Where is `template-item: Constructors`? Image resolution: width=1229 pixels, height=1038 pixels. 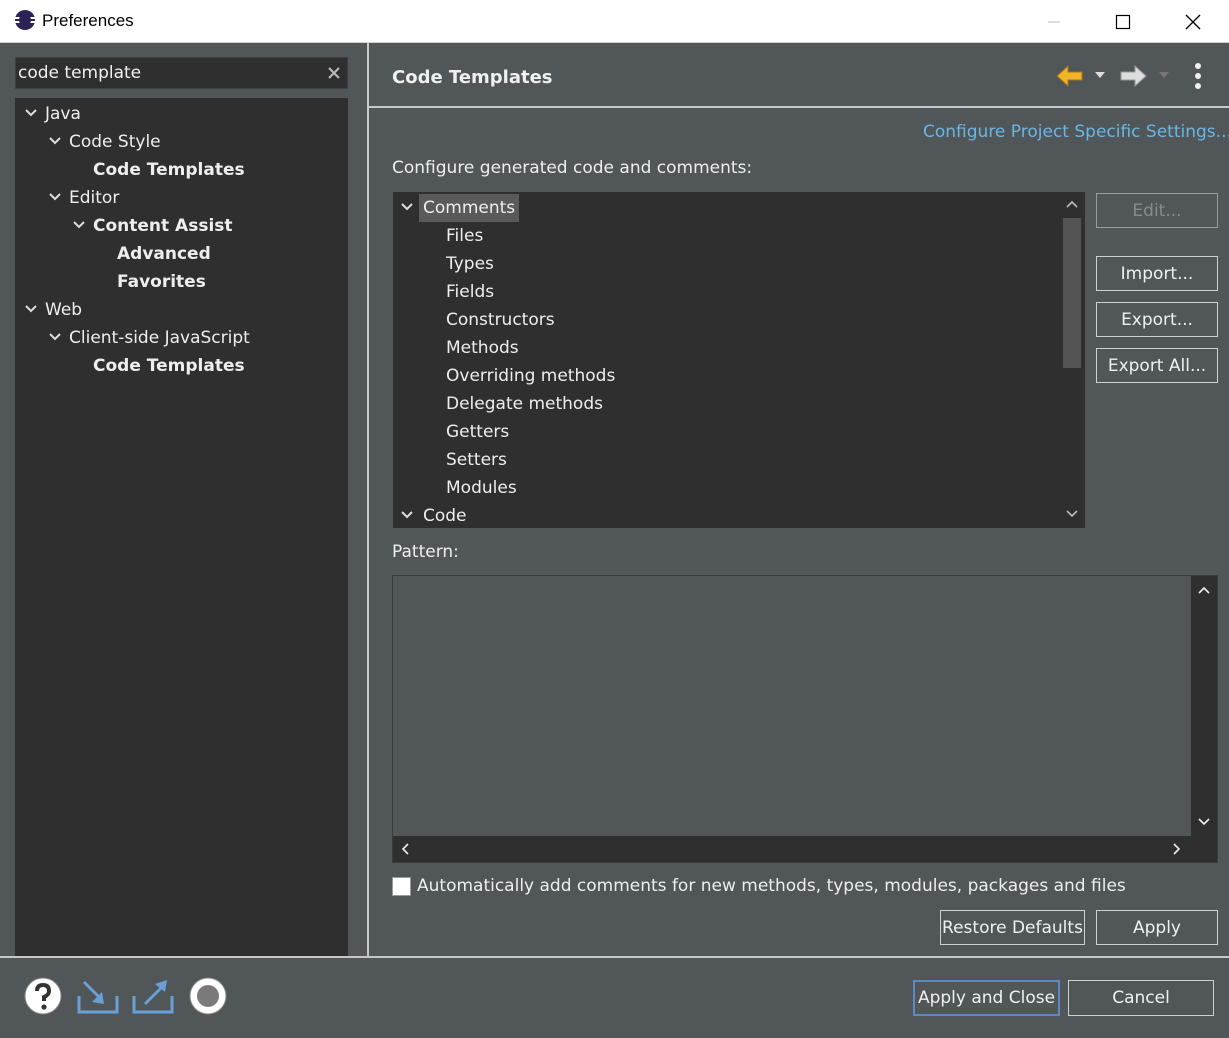
template-item: Constructors is located at coordinates (500, 320).